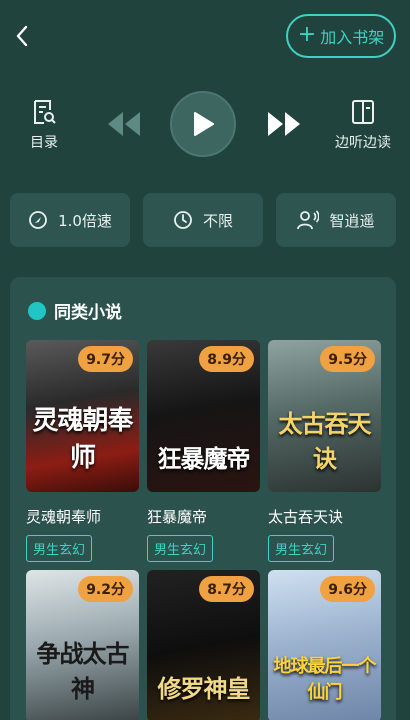 This screenshot has width=410, height=720. I want to click on chevron-left-icon, so click(22, 36).